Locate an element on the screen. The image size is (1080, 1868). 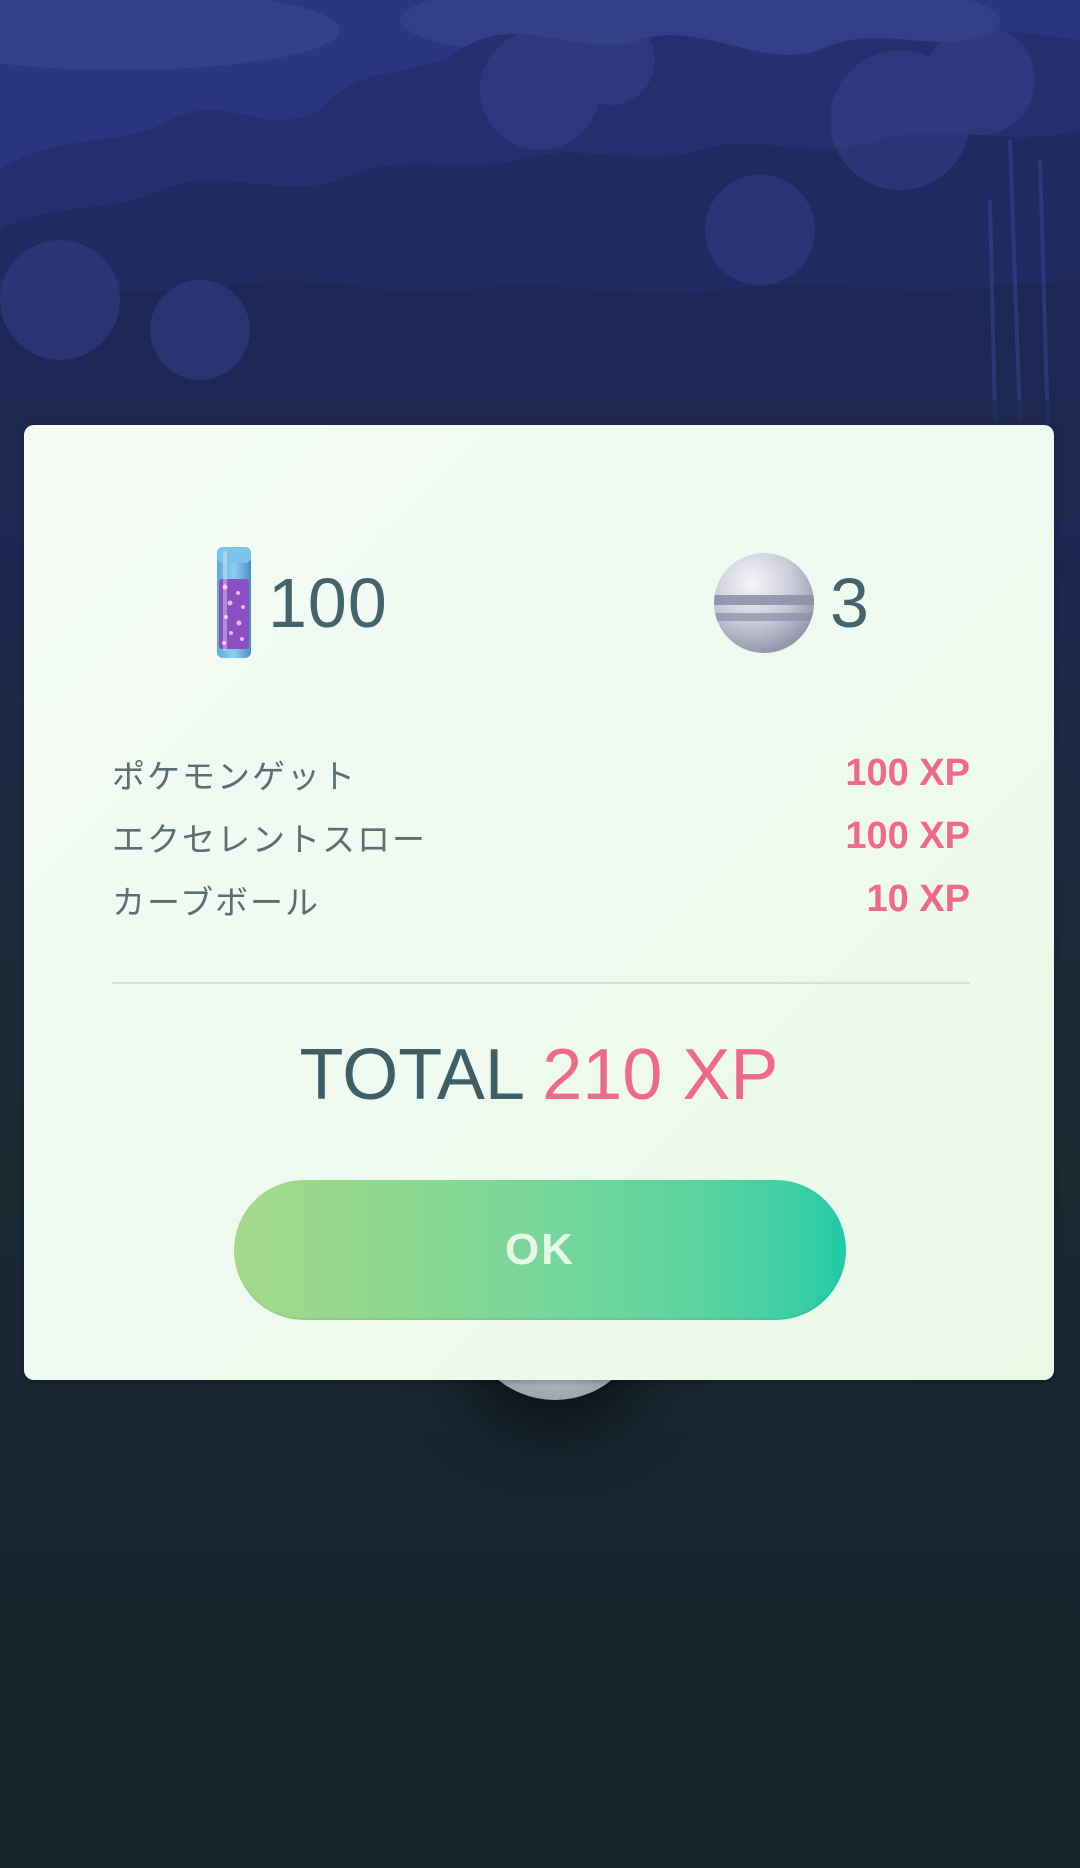
total-label: TOTAL is located at coordinates (411, 1075).